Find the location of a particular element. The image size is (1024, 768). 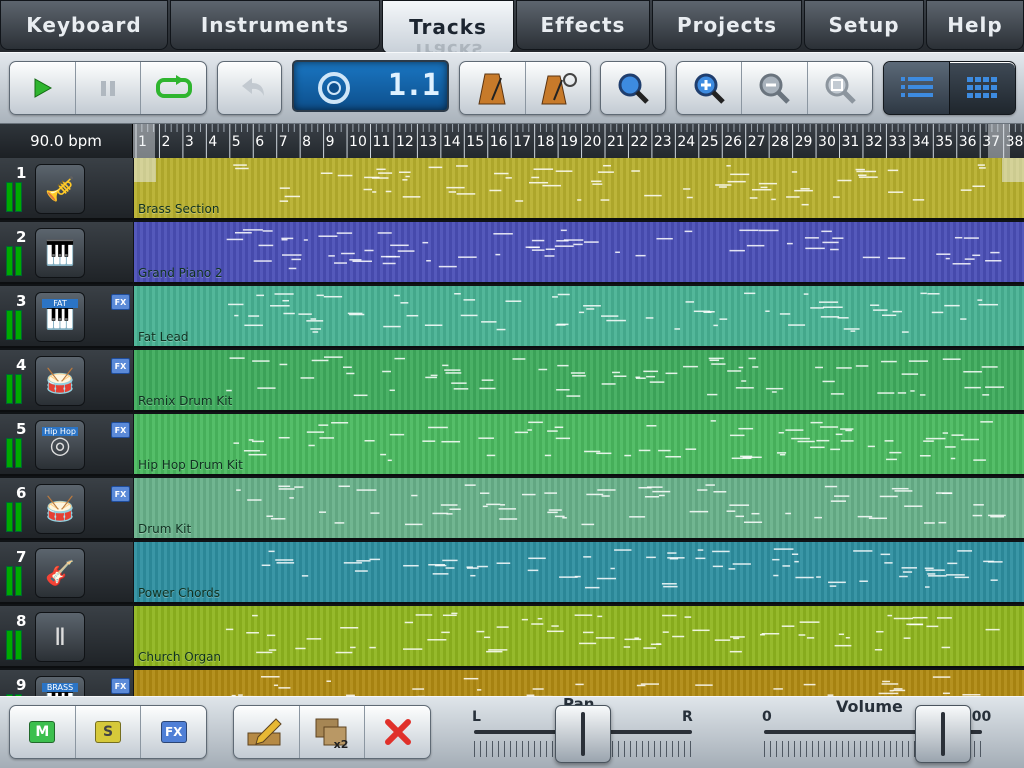

undo-button is located at coordinates (249, 88).